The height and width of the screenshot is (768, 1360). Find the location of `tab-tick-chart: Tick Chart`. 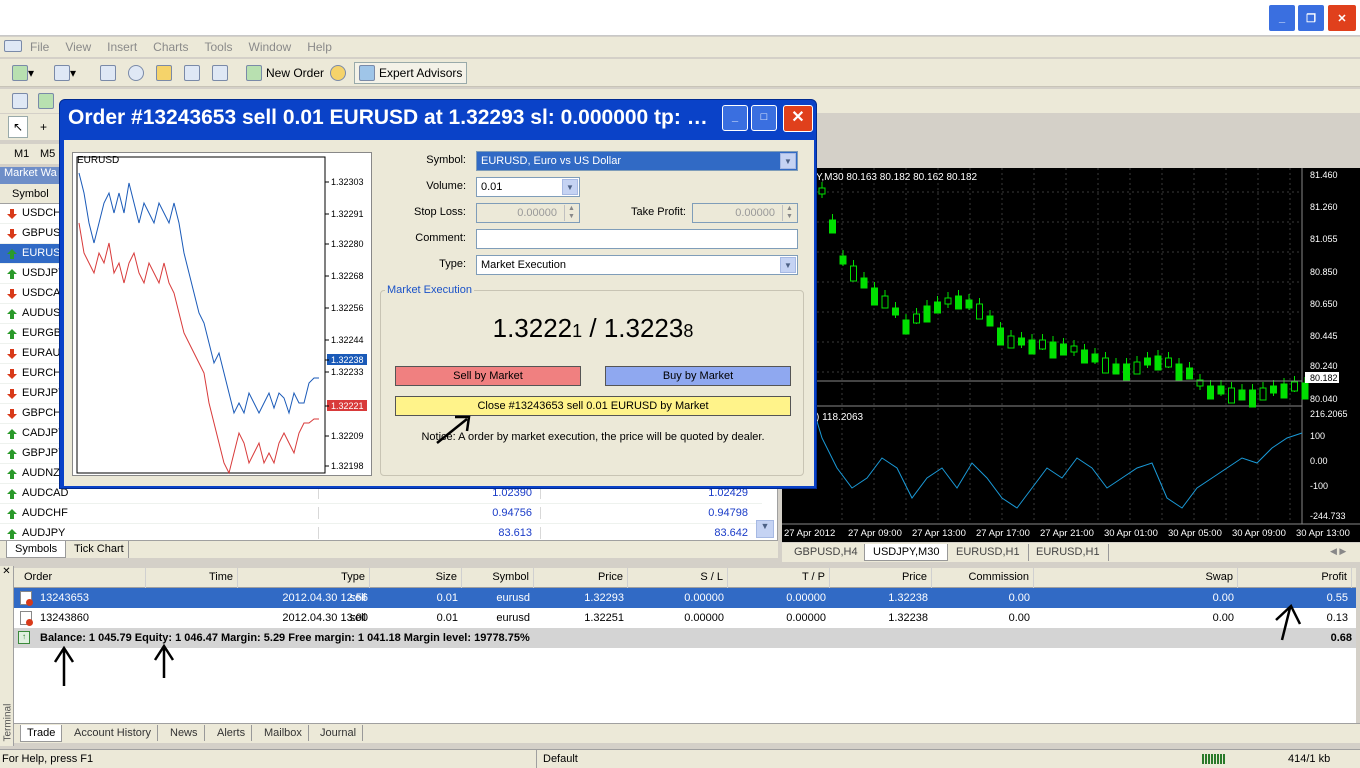

tab-tick-chart: Tick Chart is located at coordinates (99, 549).